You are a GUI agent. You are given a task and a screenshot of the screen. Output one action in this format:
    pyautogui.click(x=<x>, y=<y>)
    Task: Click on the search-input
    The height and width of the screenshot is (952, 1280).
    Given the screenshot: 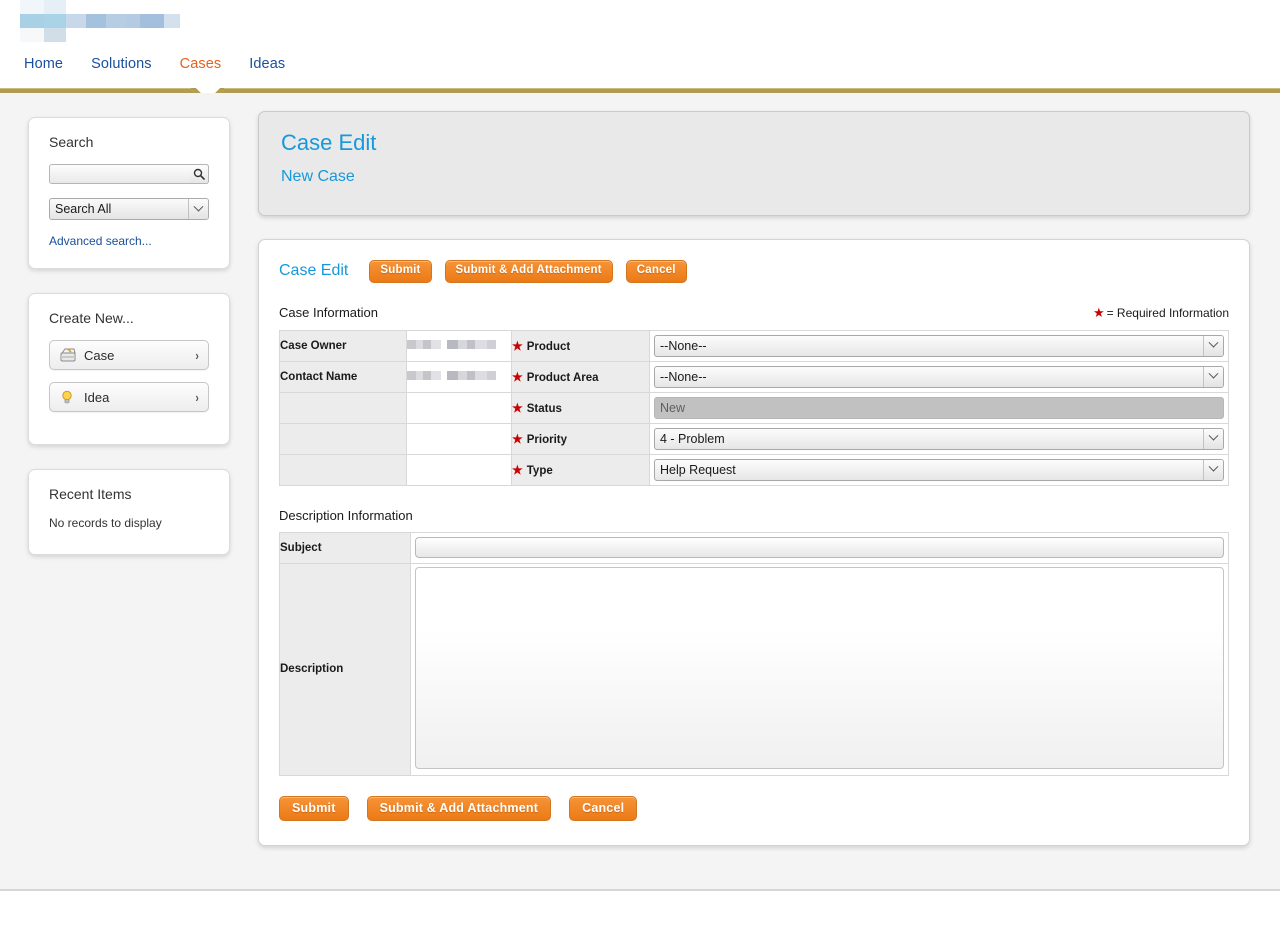 What is the action you would take?
    pyautogui.click(x=129, y=174)
    